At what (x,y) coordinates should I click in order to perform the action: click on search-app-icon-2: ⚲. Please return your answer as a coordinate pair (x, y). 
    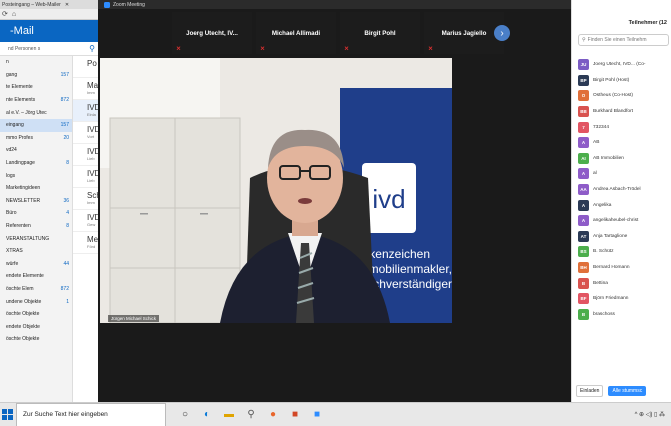
    Looking at the image, I should click on (251, 415).